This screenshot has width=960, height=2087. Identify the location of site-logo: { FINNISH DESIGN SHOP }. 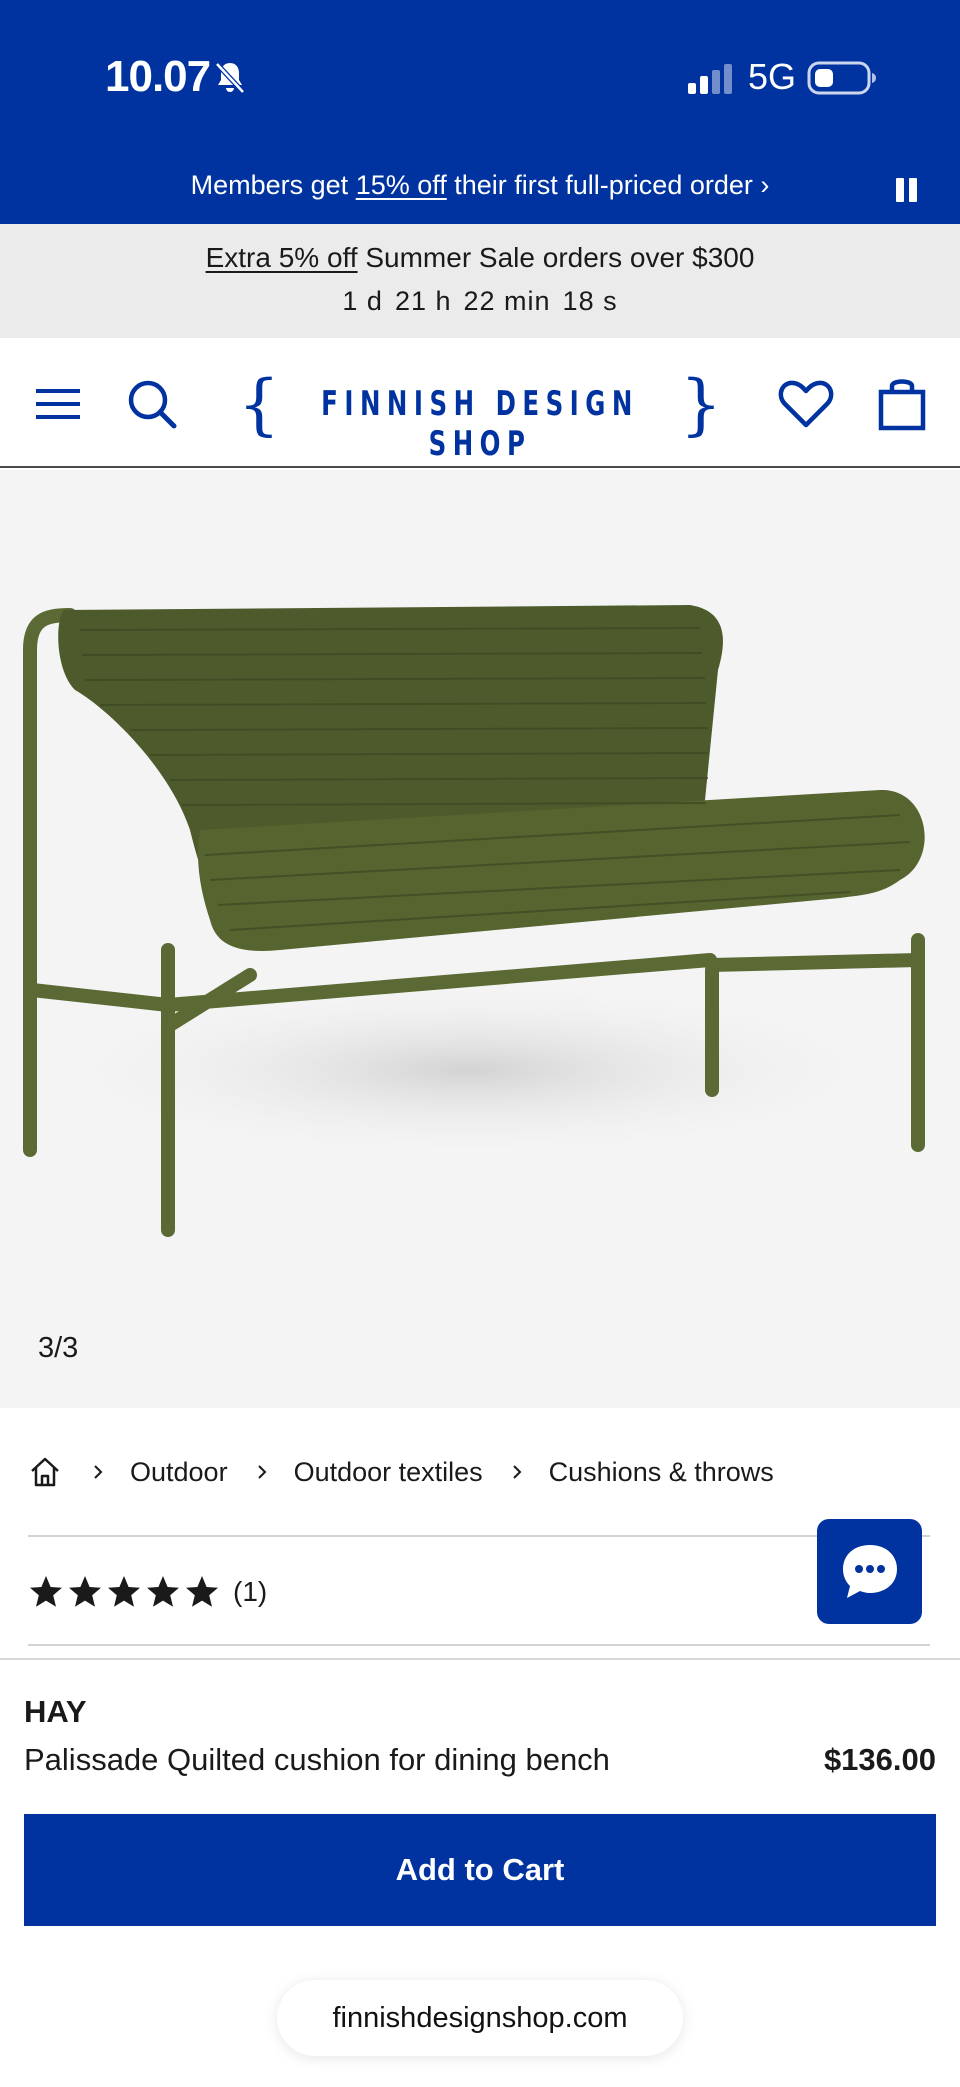
(480, 415).